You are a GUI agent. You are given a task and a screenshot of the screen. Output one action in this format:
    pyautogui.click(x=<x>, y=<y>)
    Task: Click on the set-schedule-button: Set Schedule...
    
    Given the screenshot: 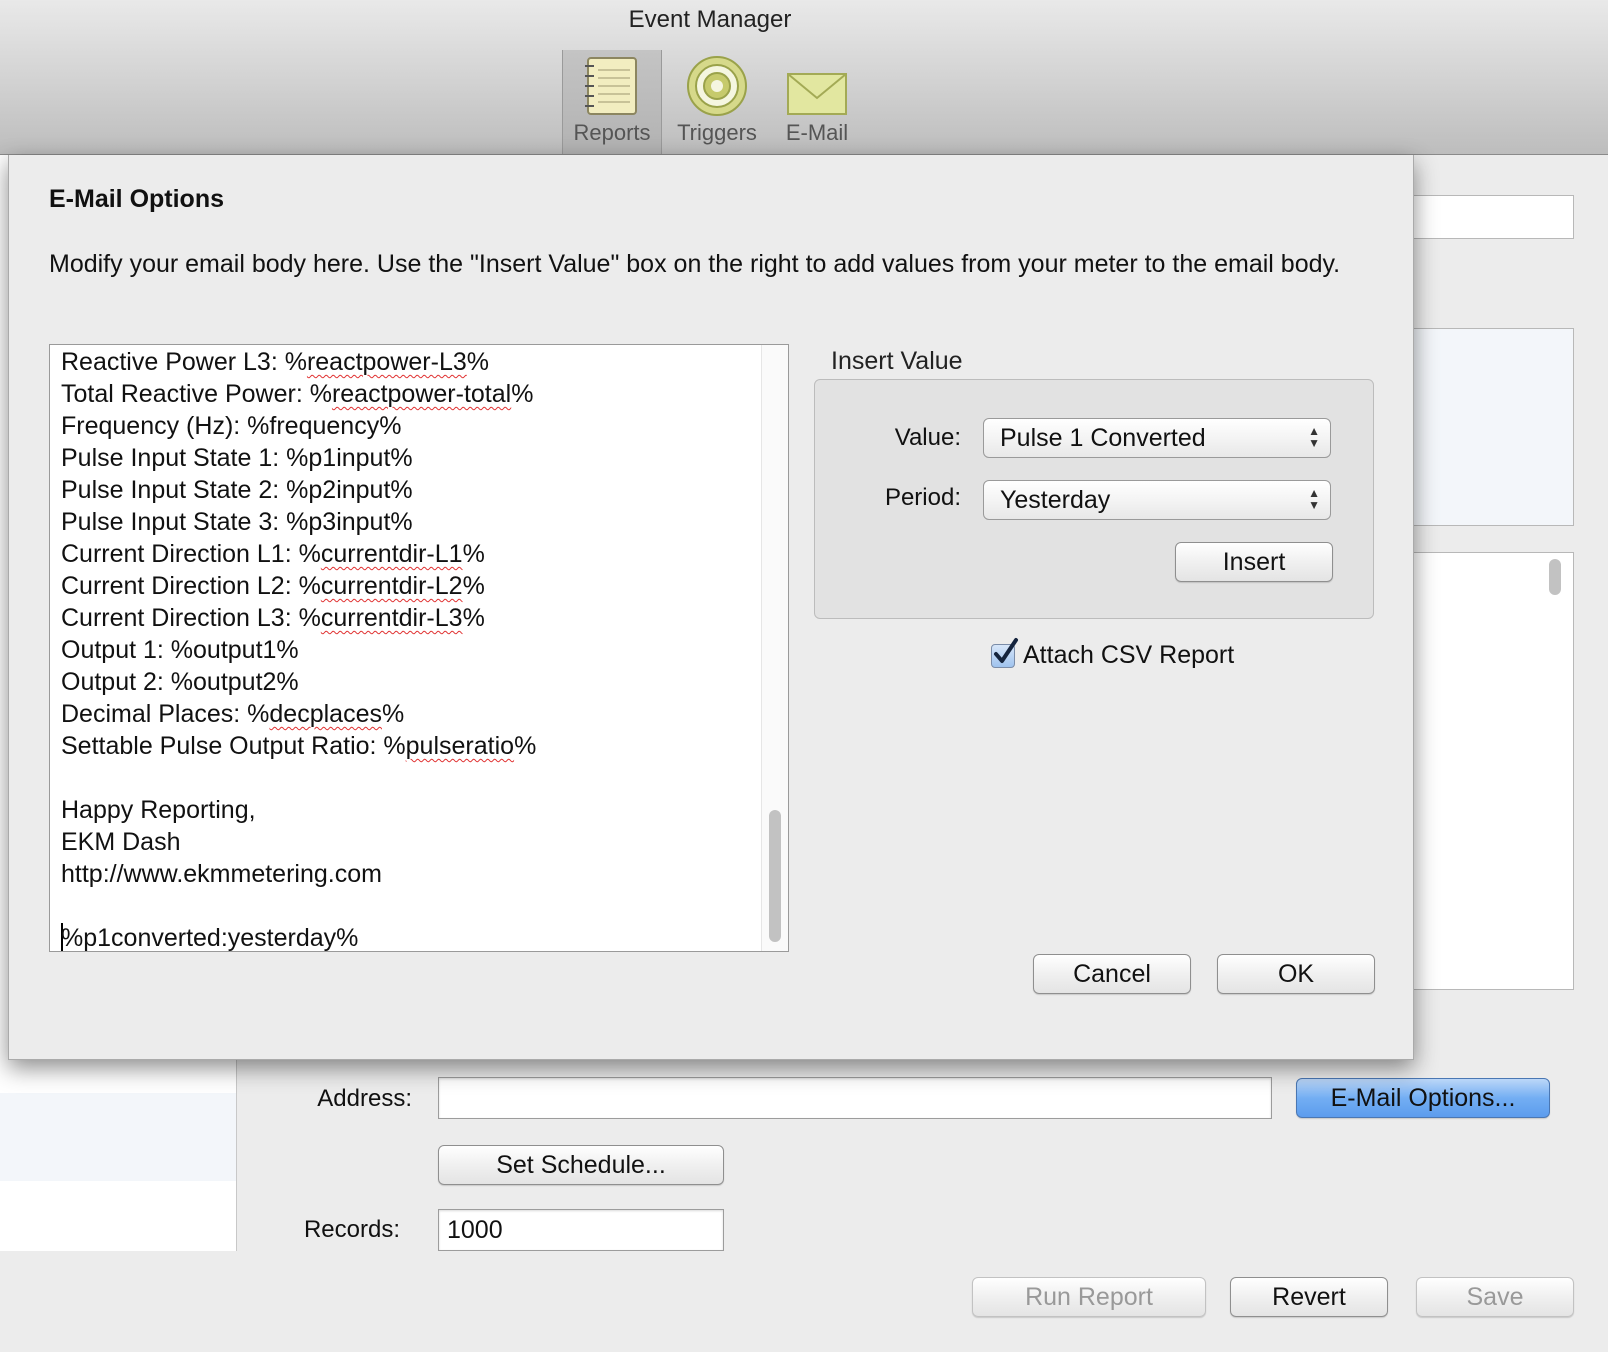 What is the action you would take?
    pyautogui.click(x=581, y=1165)
    